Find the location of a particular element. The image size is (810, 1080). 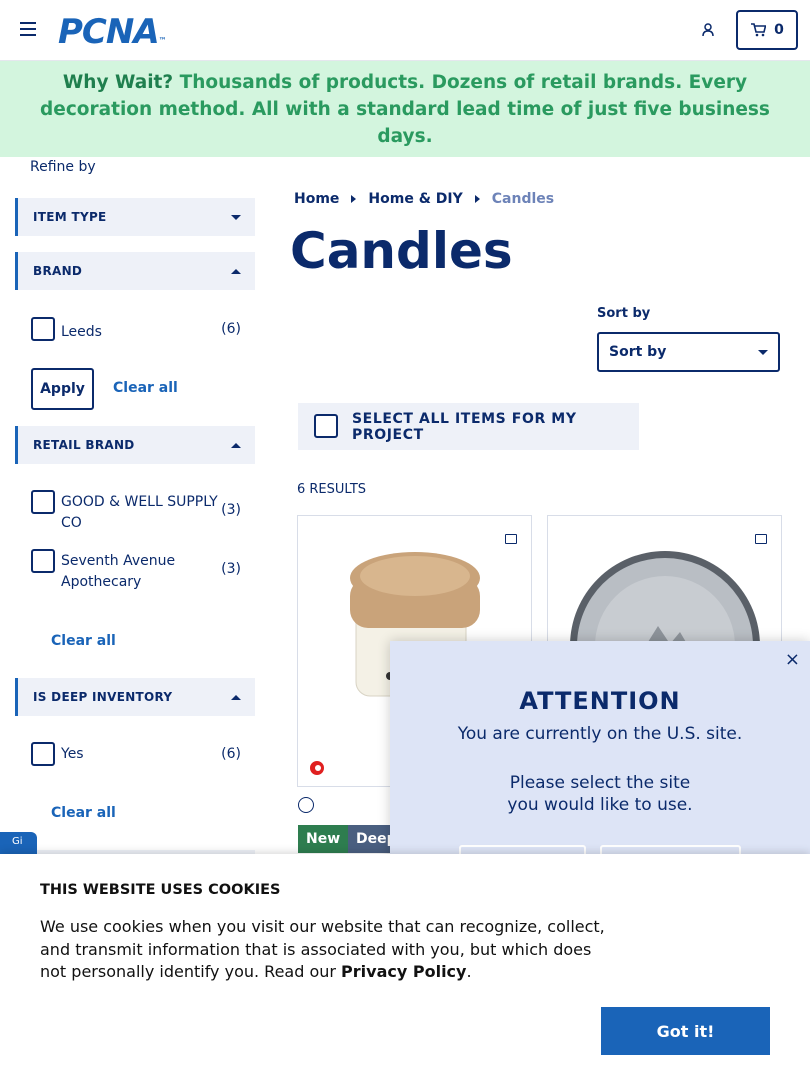

account-icon is located at coordinates (708, 30).